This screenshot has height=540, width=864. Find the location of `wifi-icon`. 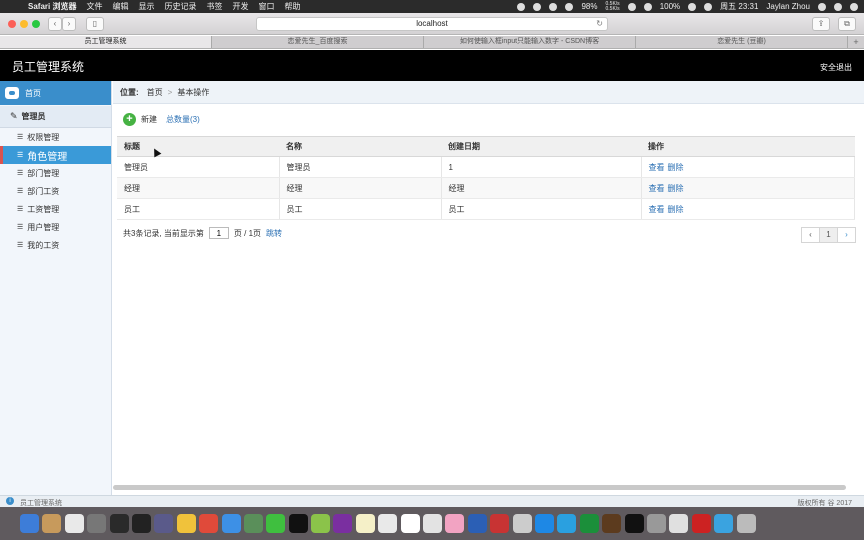

wifi-icon is located at coordinates (647, 6).